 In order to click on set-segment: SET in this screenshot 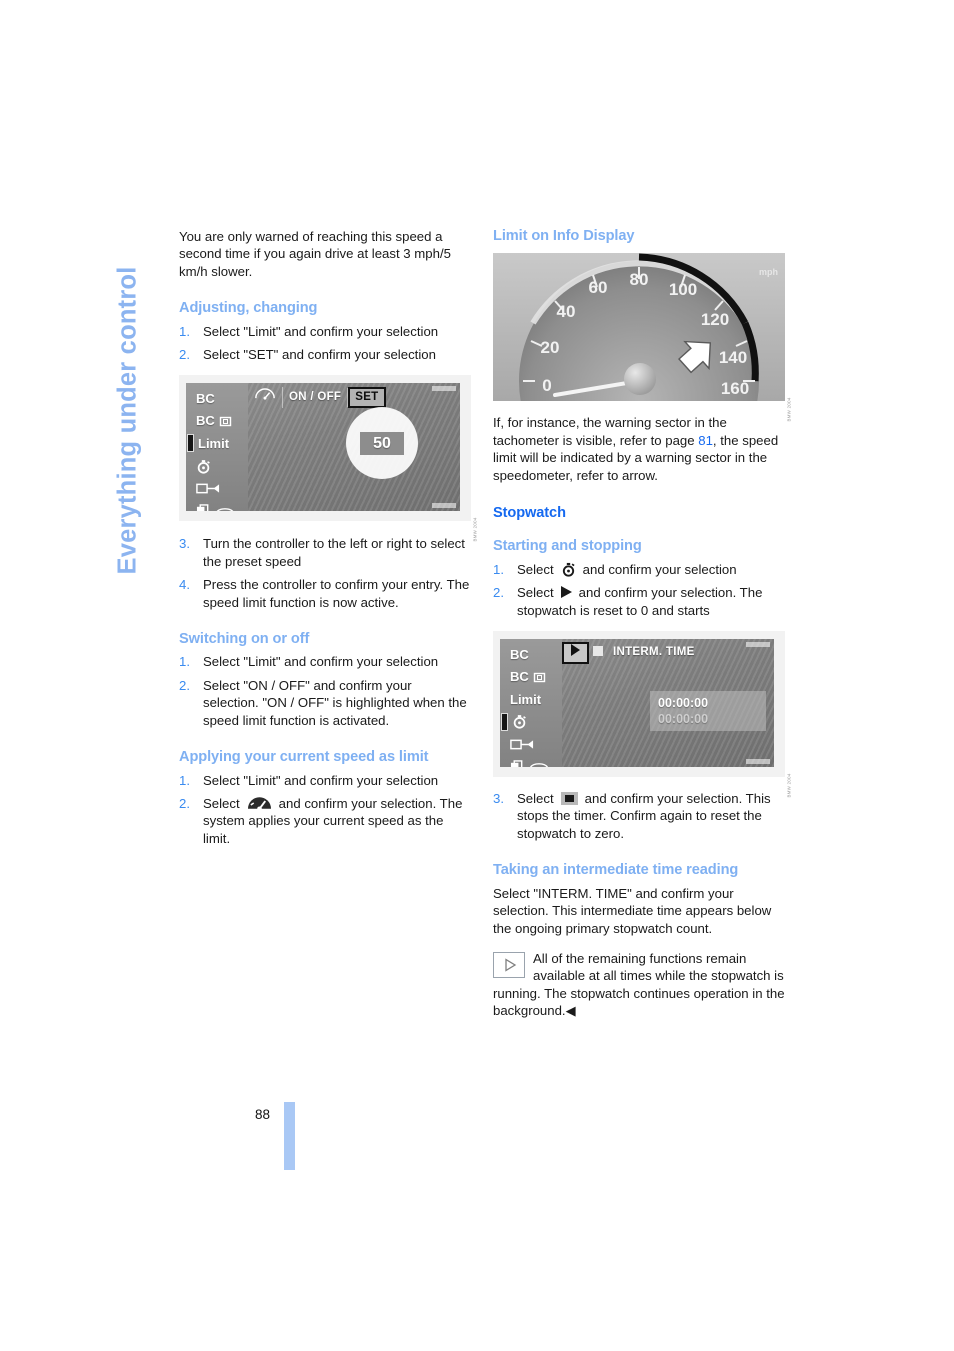, I will do `click(367, 397)`.